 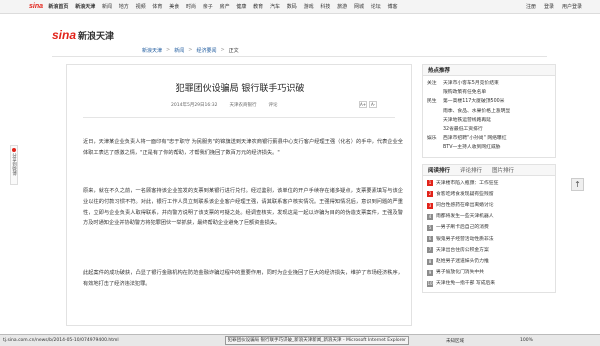 I want to click on nav-item-blog: 博客, so click(x=393, y=6).